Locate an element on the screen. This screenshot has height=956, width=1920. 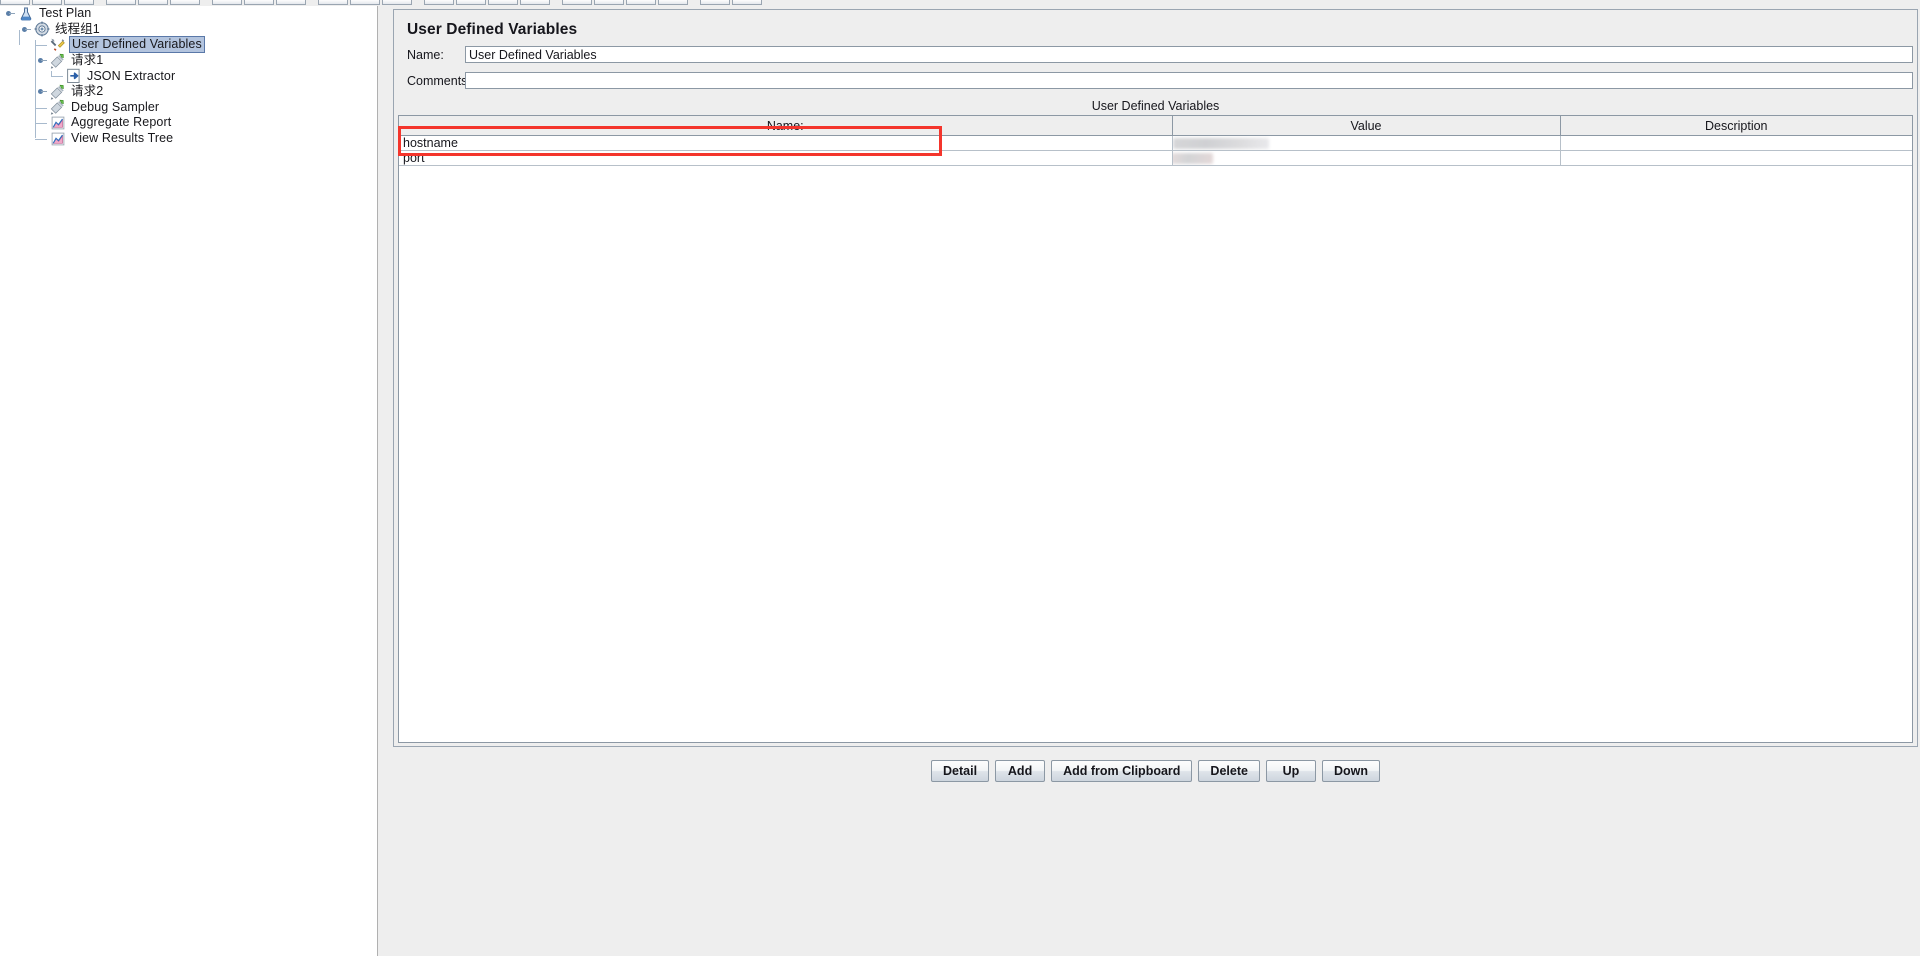
comments-input is located at coordinates (1189, 80).